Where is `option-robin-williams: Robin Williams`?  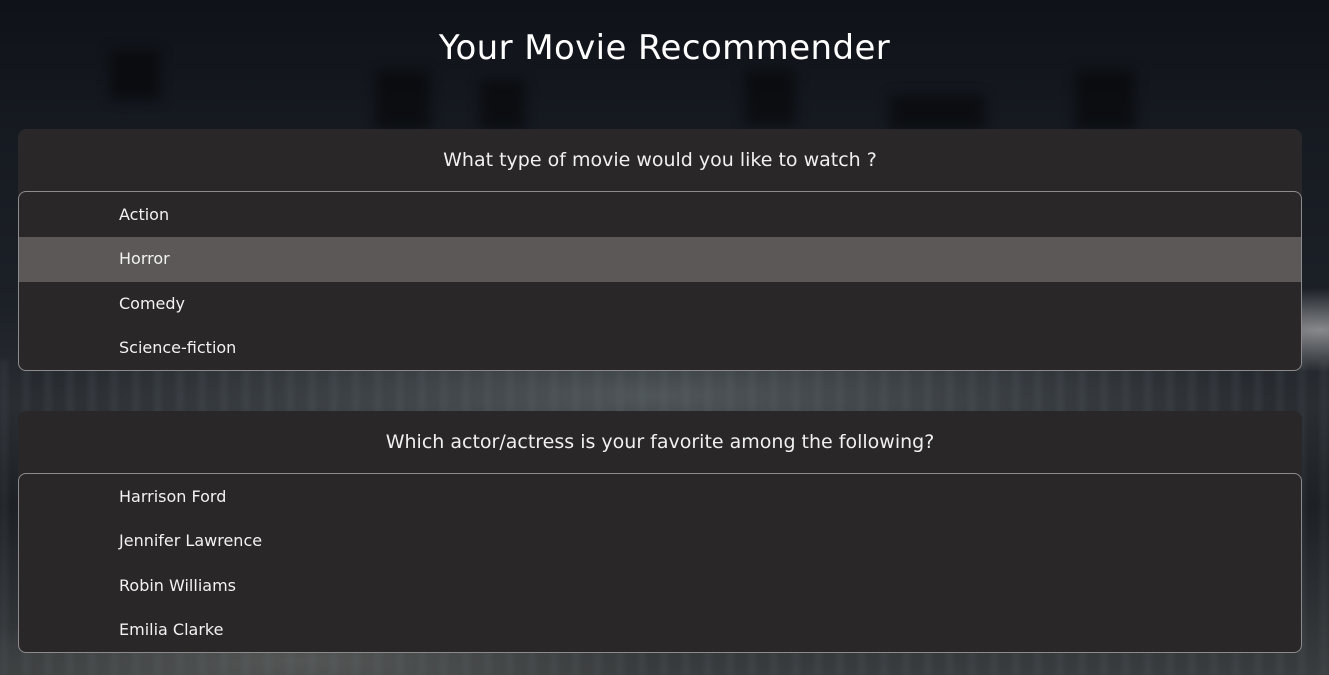
option-robin-williams: Robin Williams is located at coordinates (660, 586).